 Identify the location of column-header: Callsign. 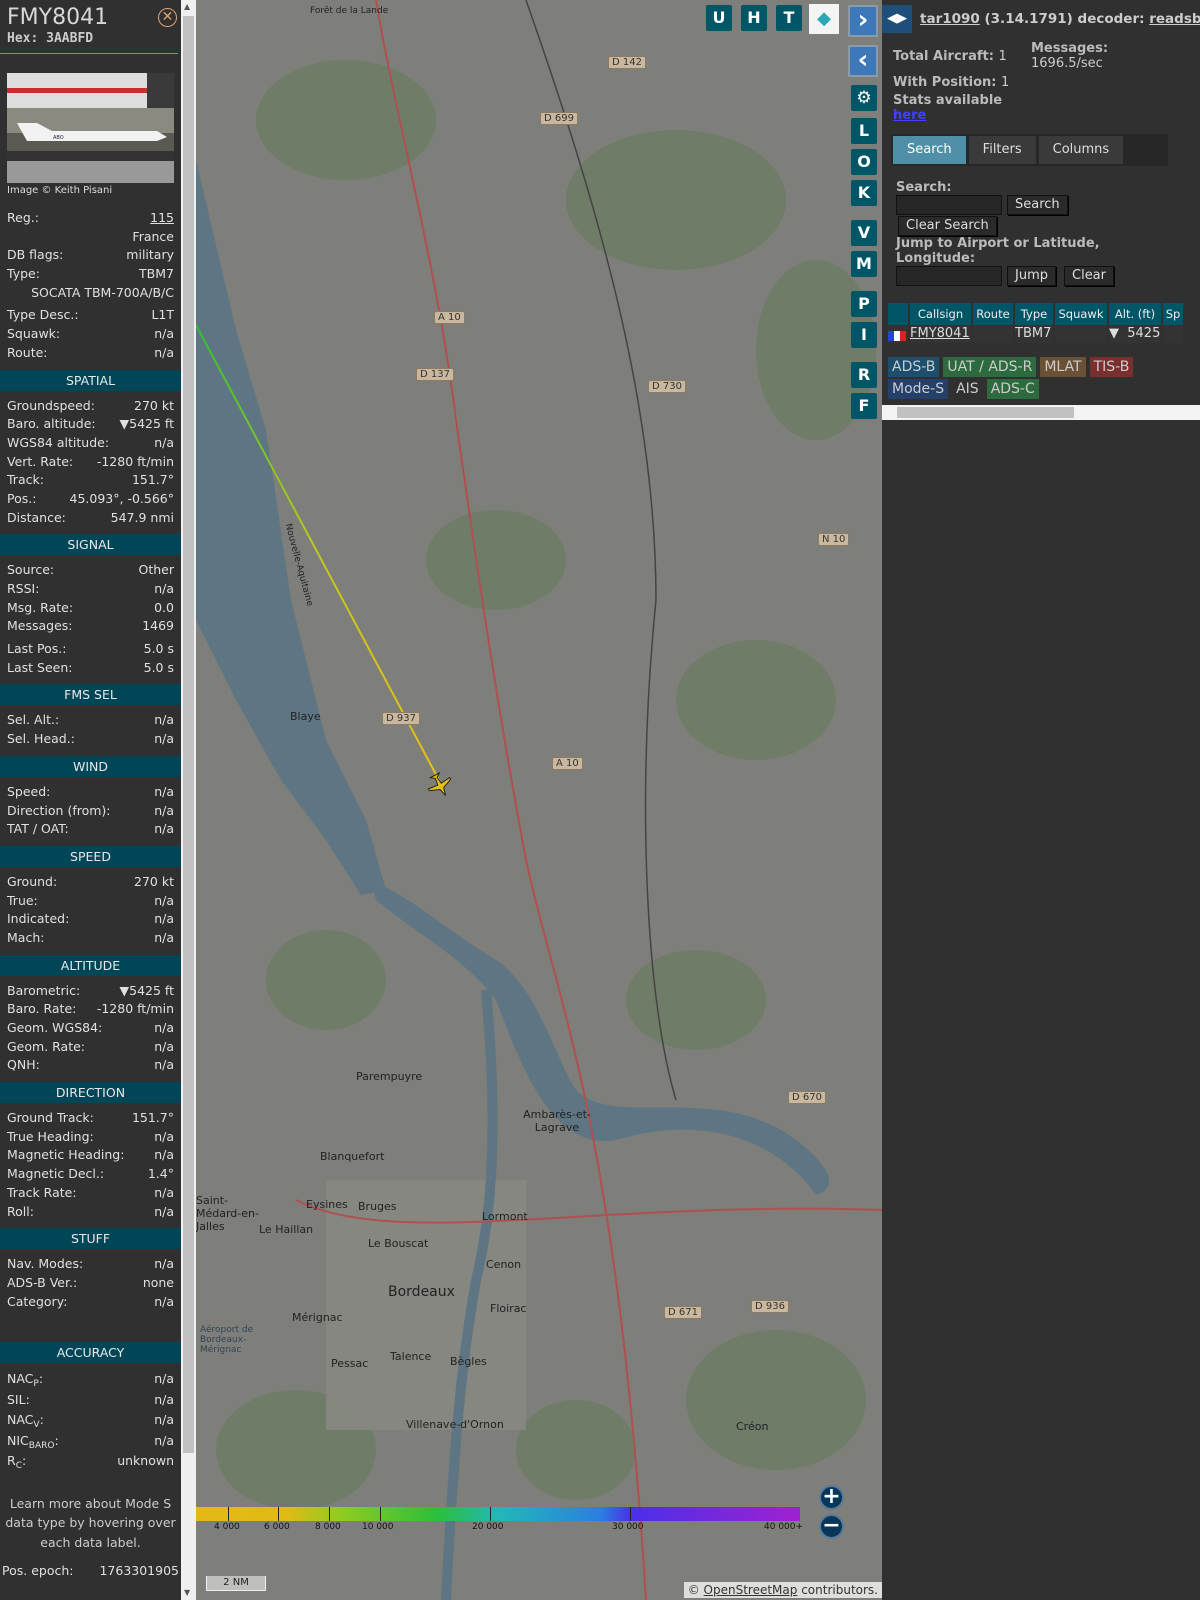
(940, 314).